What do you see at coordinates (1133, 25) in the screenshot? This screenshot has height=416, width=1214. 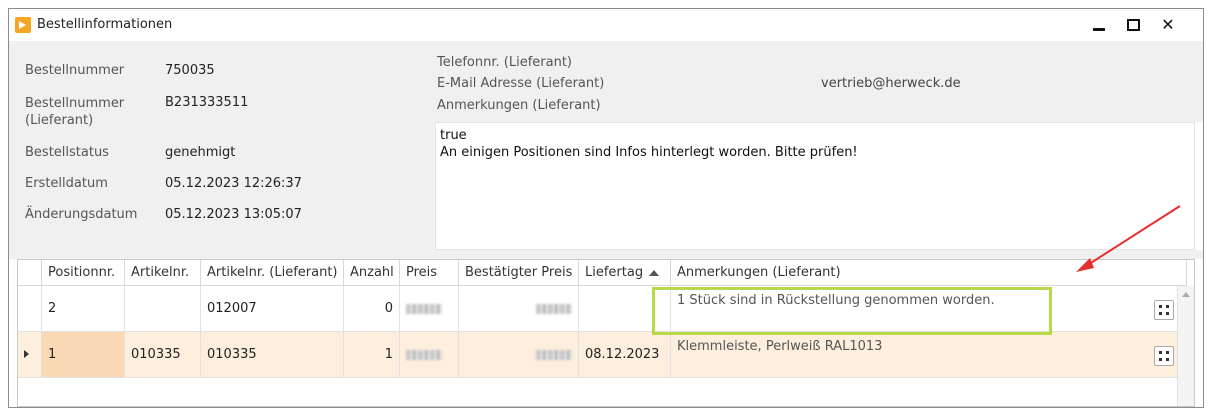 I see `maximize-button` at bounding box center [1133, 25].